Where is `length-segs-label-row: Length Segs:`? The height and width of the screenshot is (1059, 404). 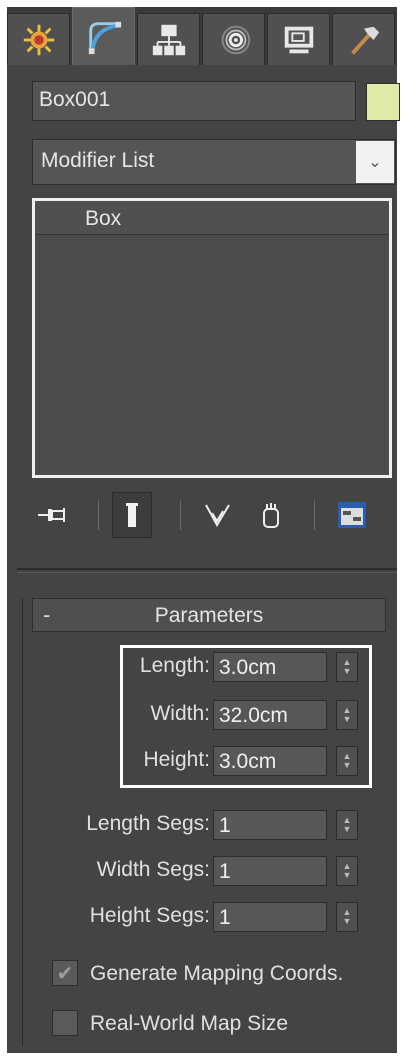 length-segs-label-row: Length Segs: is located at coordinates (125, 825).